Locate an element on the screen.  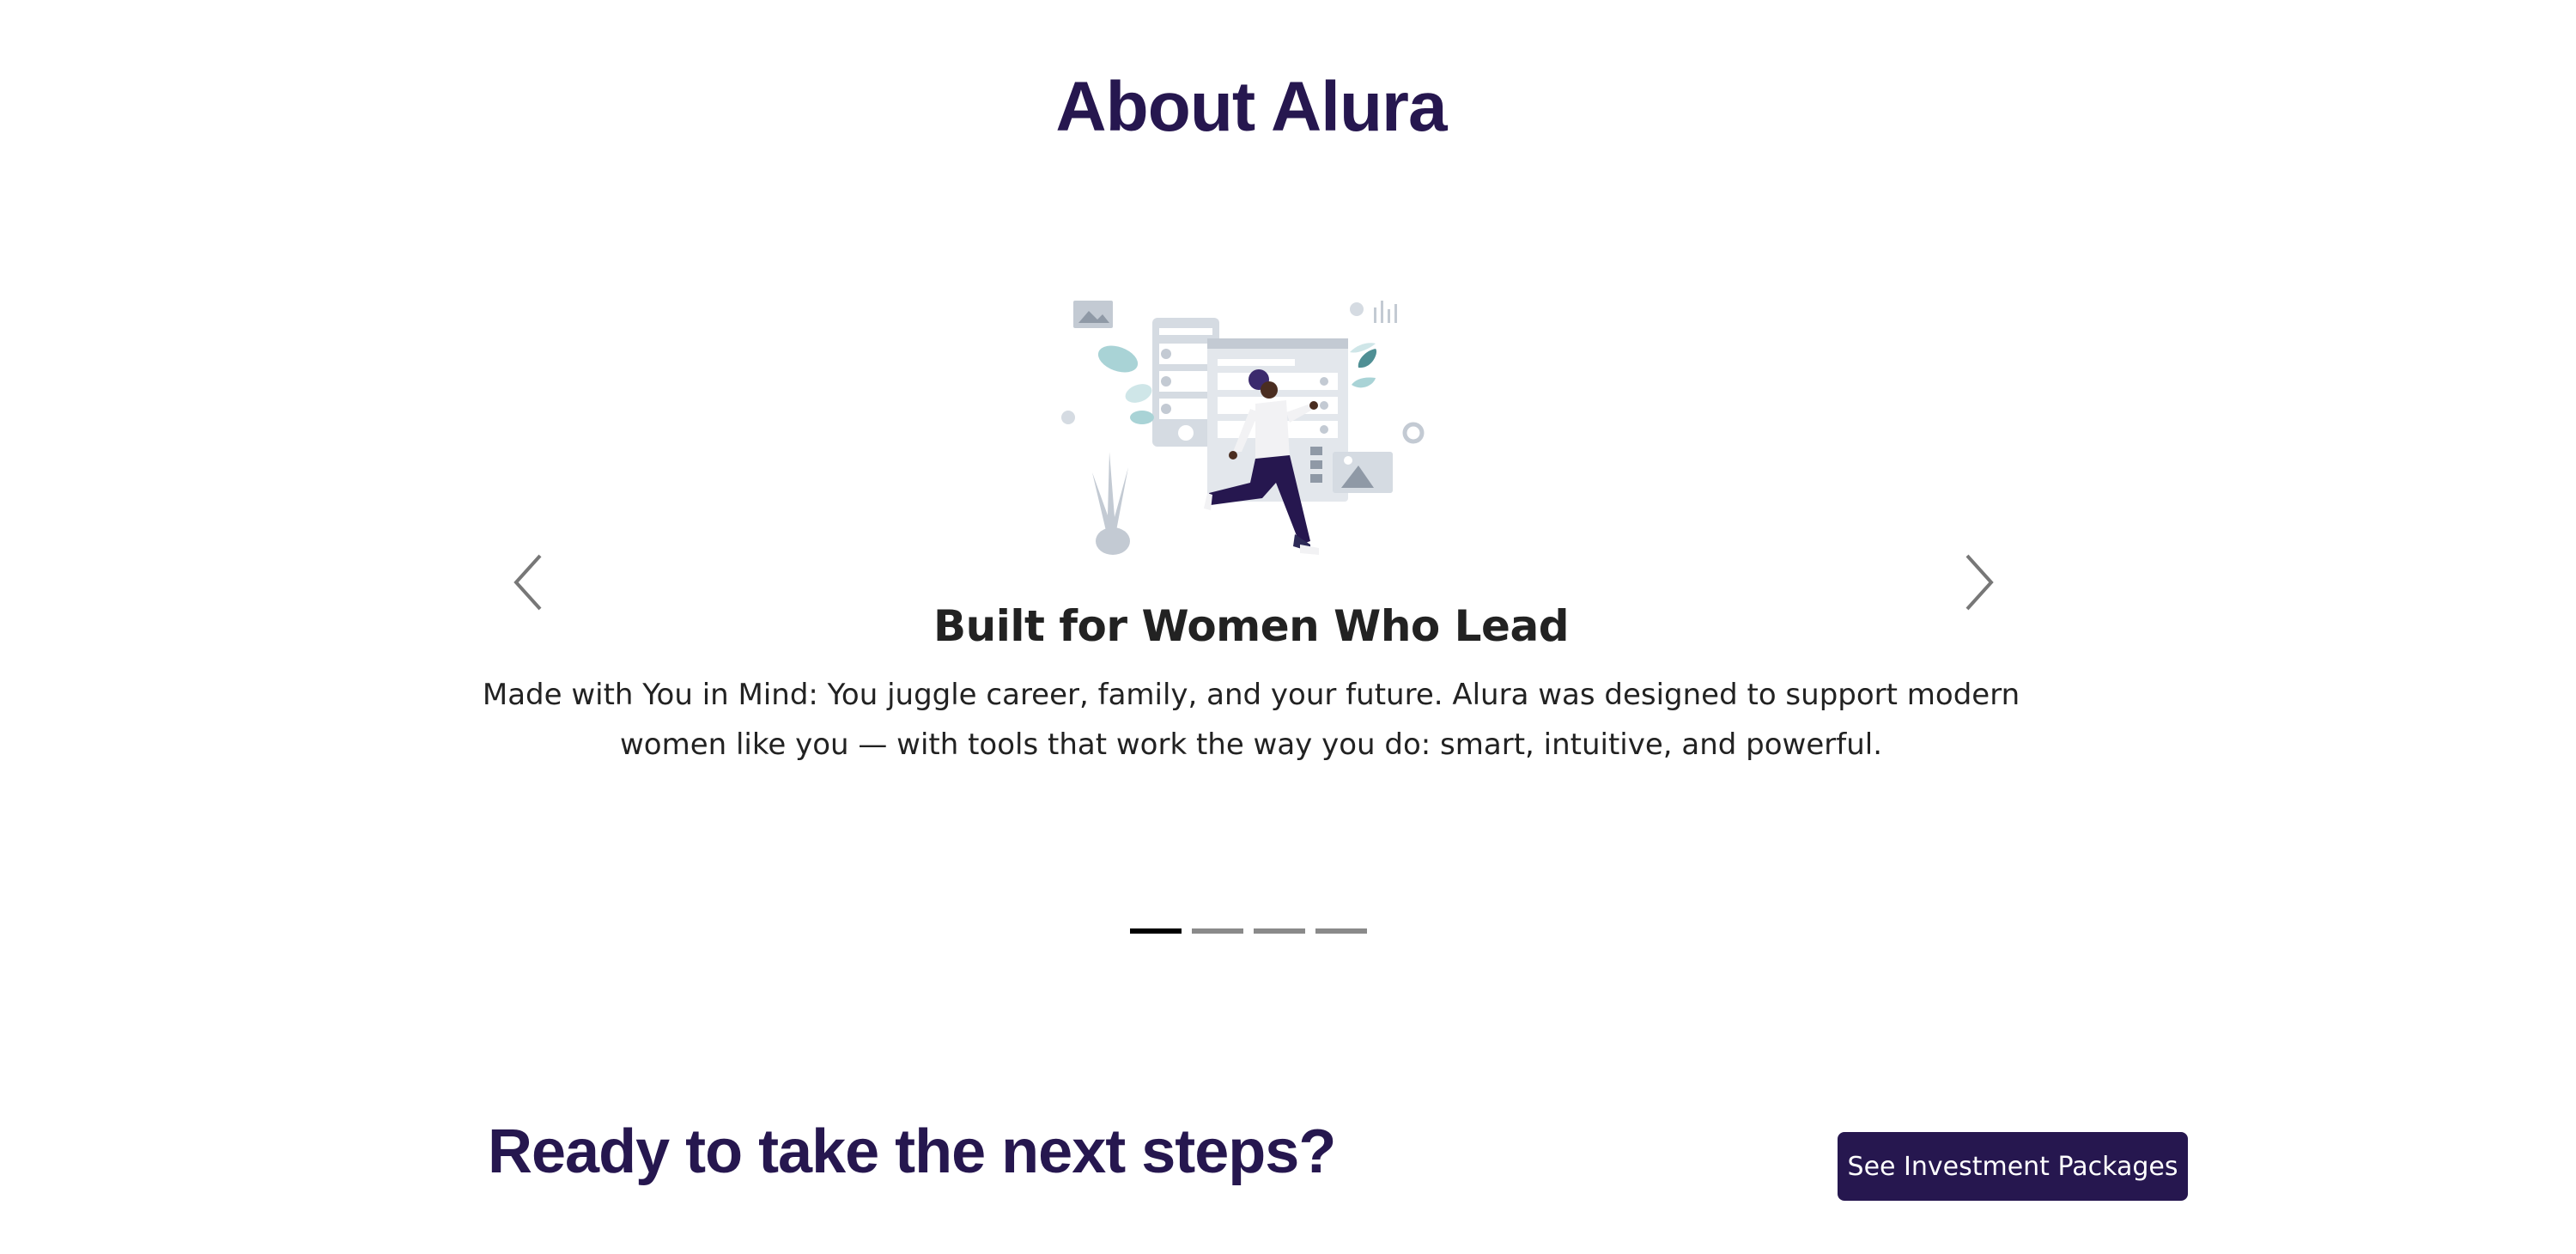
carousel-indicators is located at coordinates (1248, 931).